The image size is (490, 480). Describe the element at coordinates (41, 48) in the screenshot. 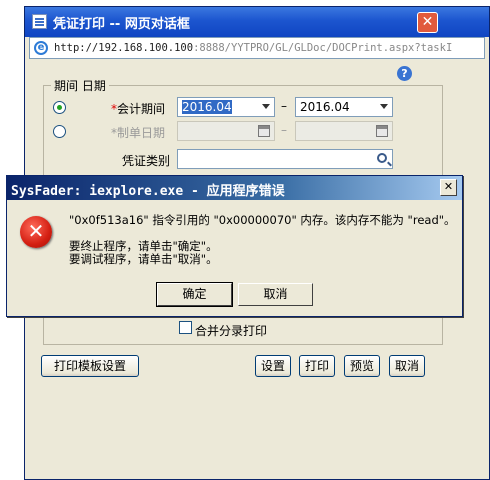

I see `ie-icon: e` at that location.